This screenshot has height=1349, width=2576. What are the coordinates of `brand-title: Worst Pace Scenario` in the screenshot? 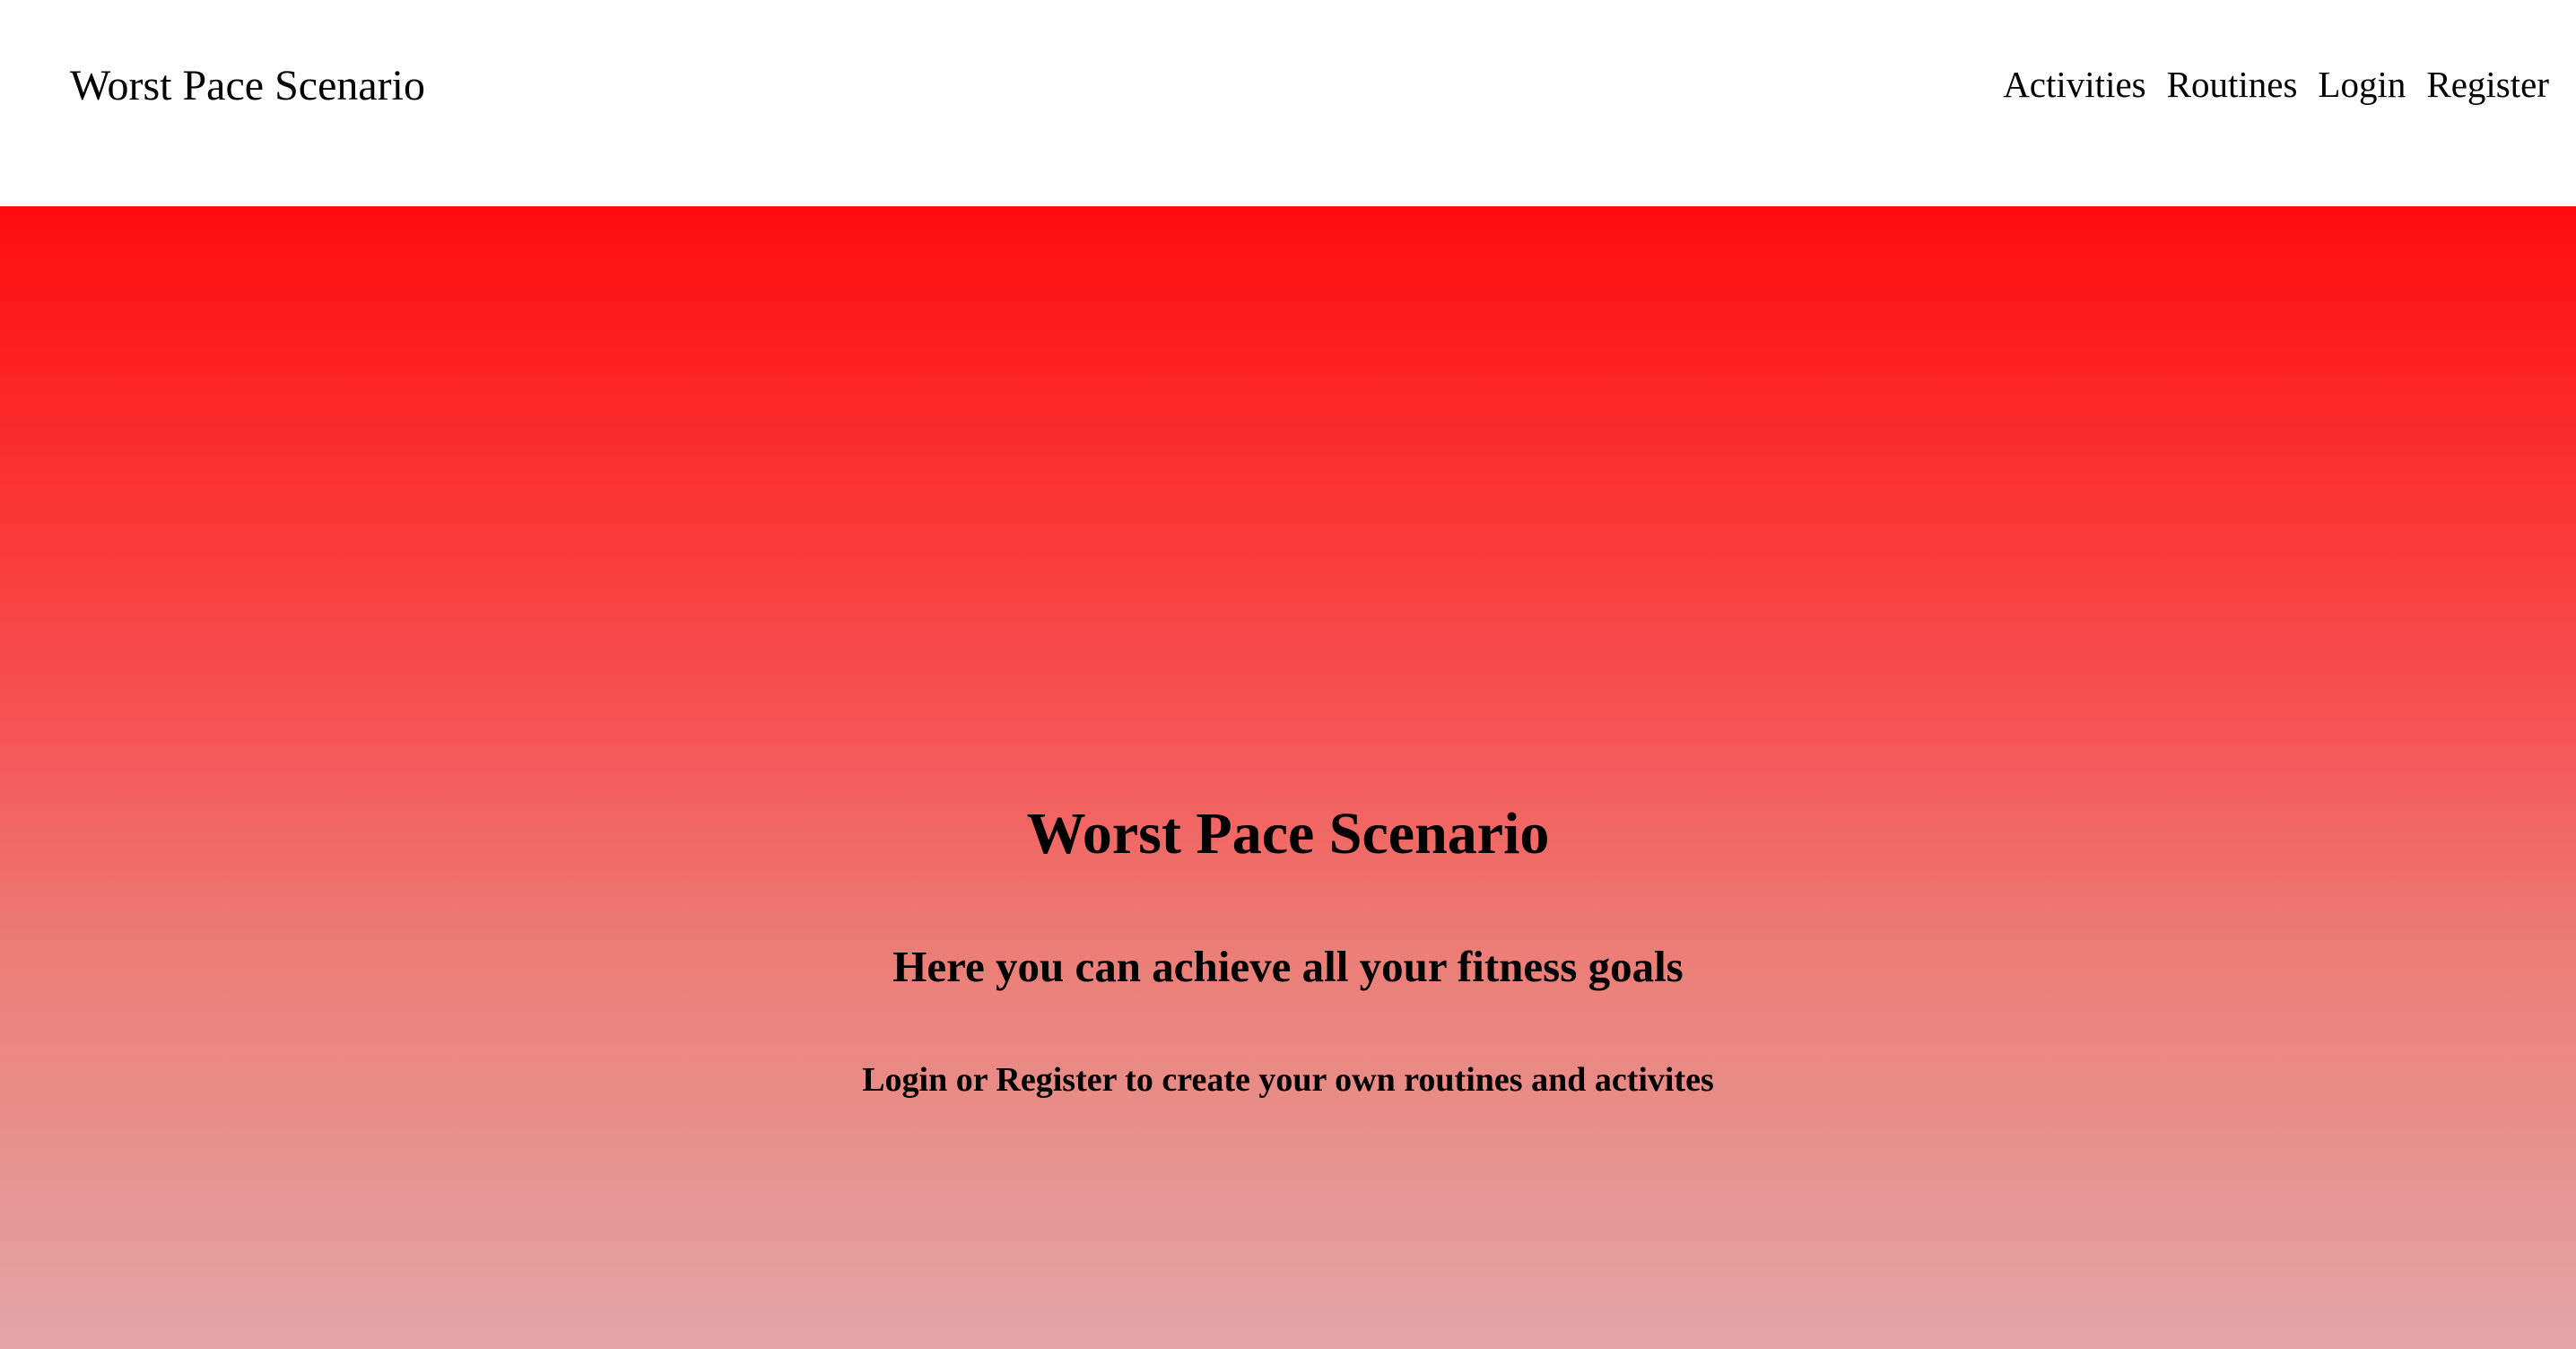 It's located at (247, 86).